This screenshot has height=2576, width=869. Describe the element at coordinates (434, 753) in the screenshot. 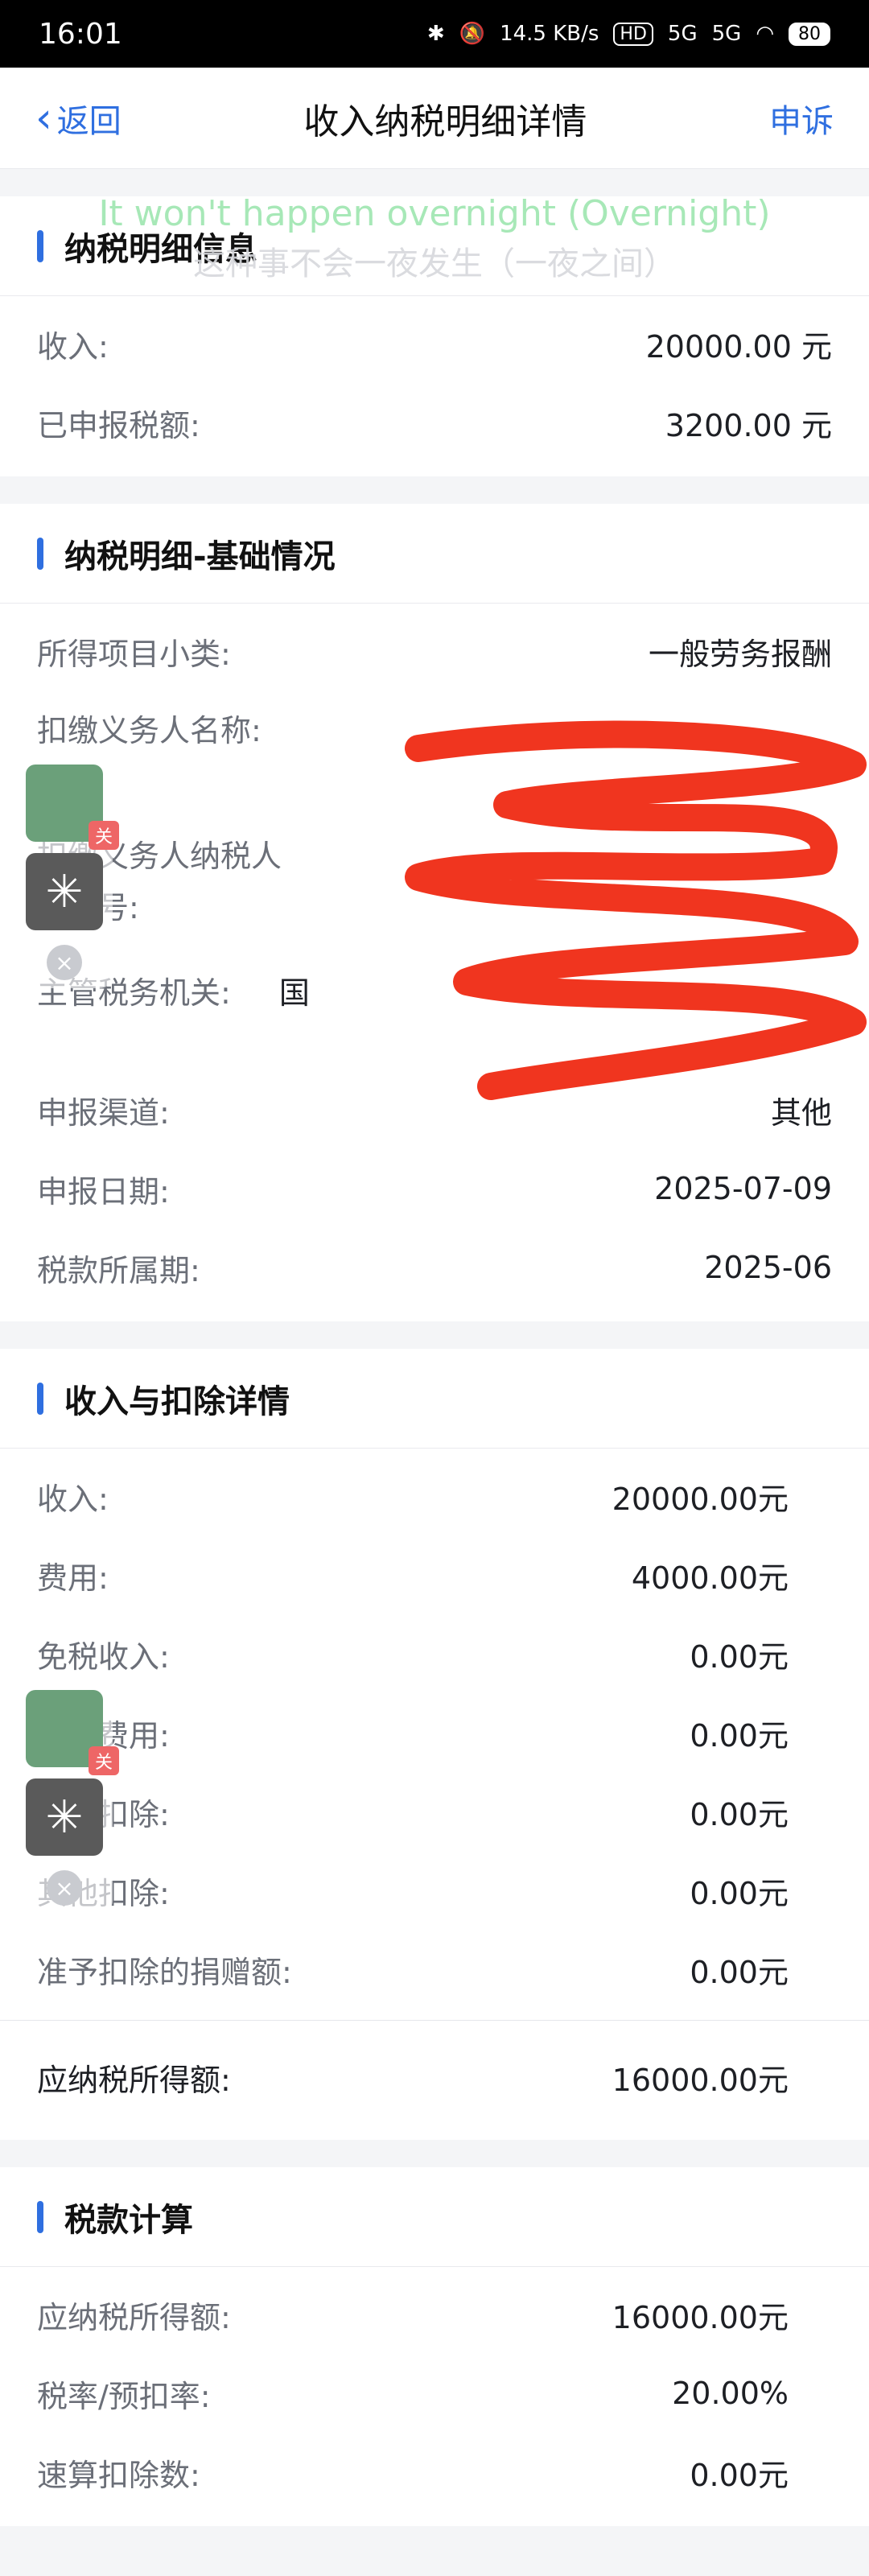

I see `withholder-name-row: 扣缴义务人名称:` at that location.